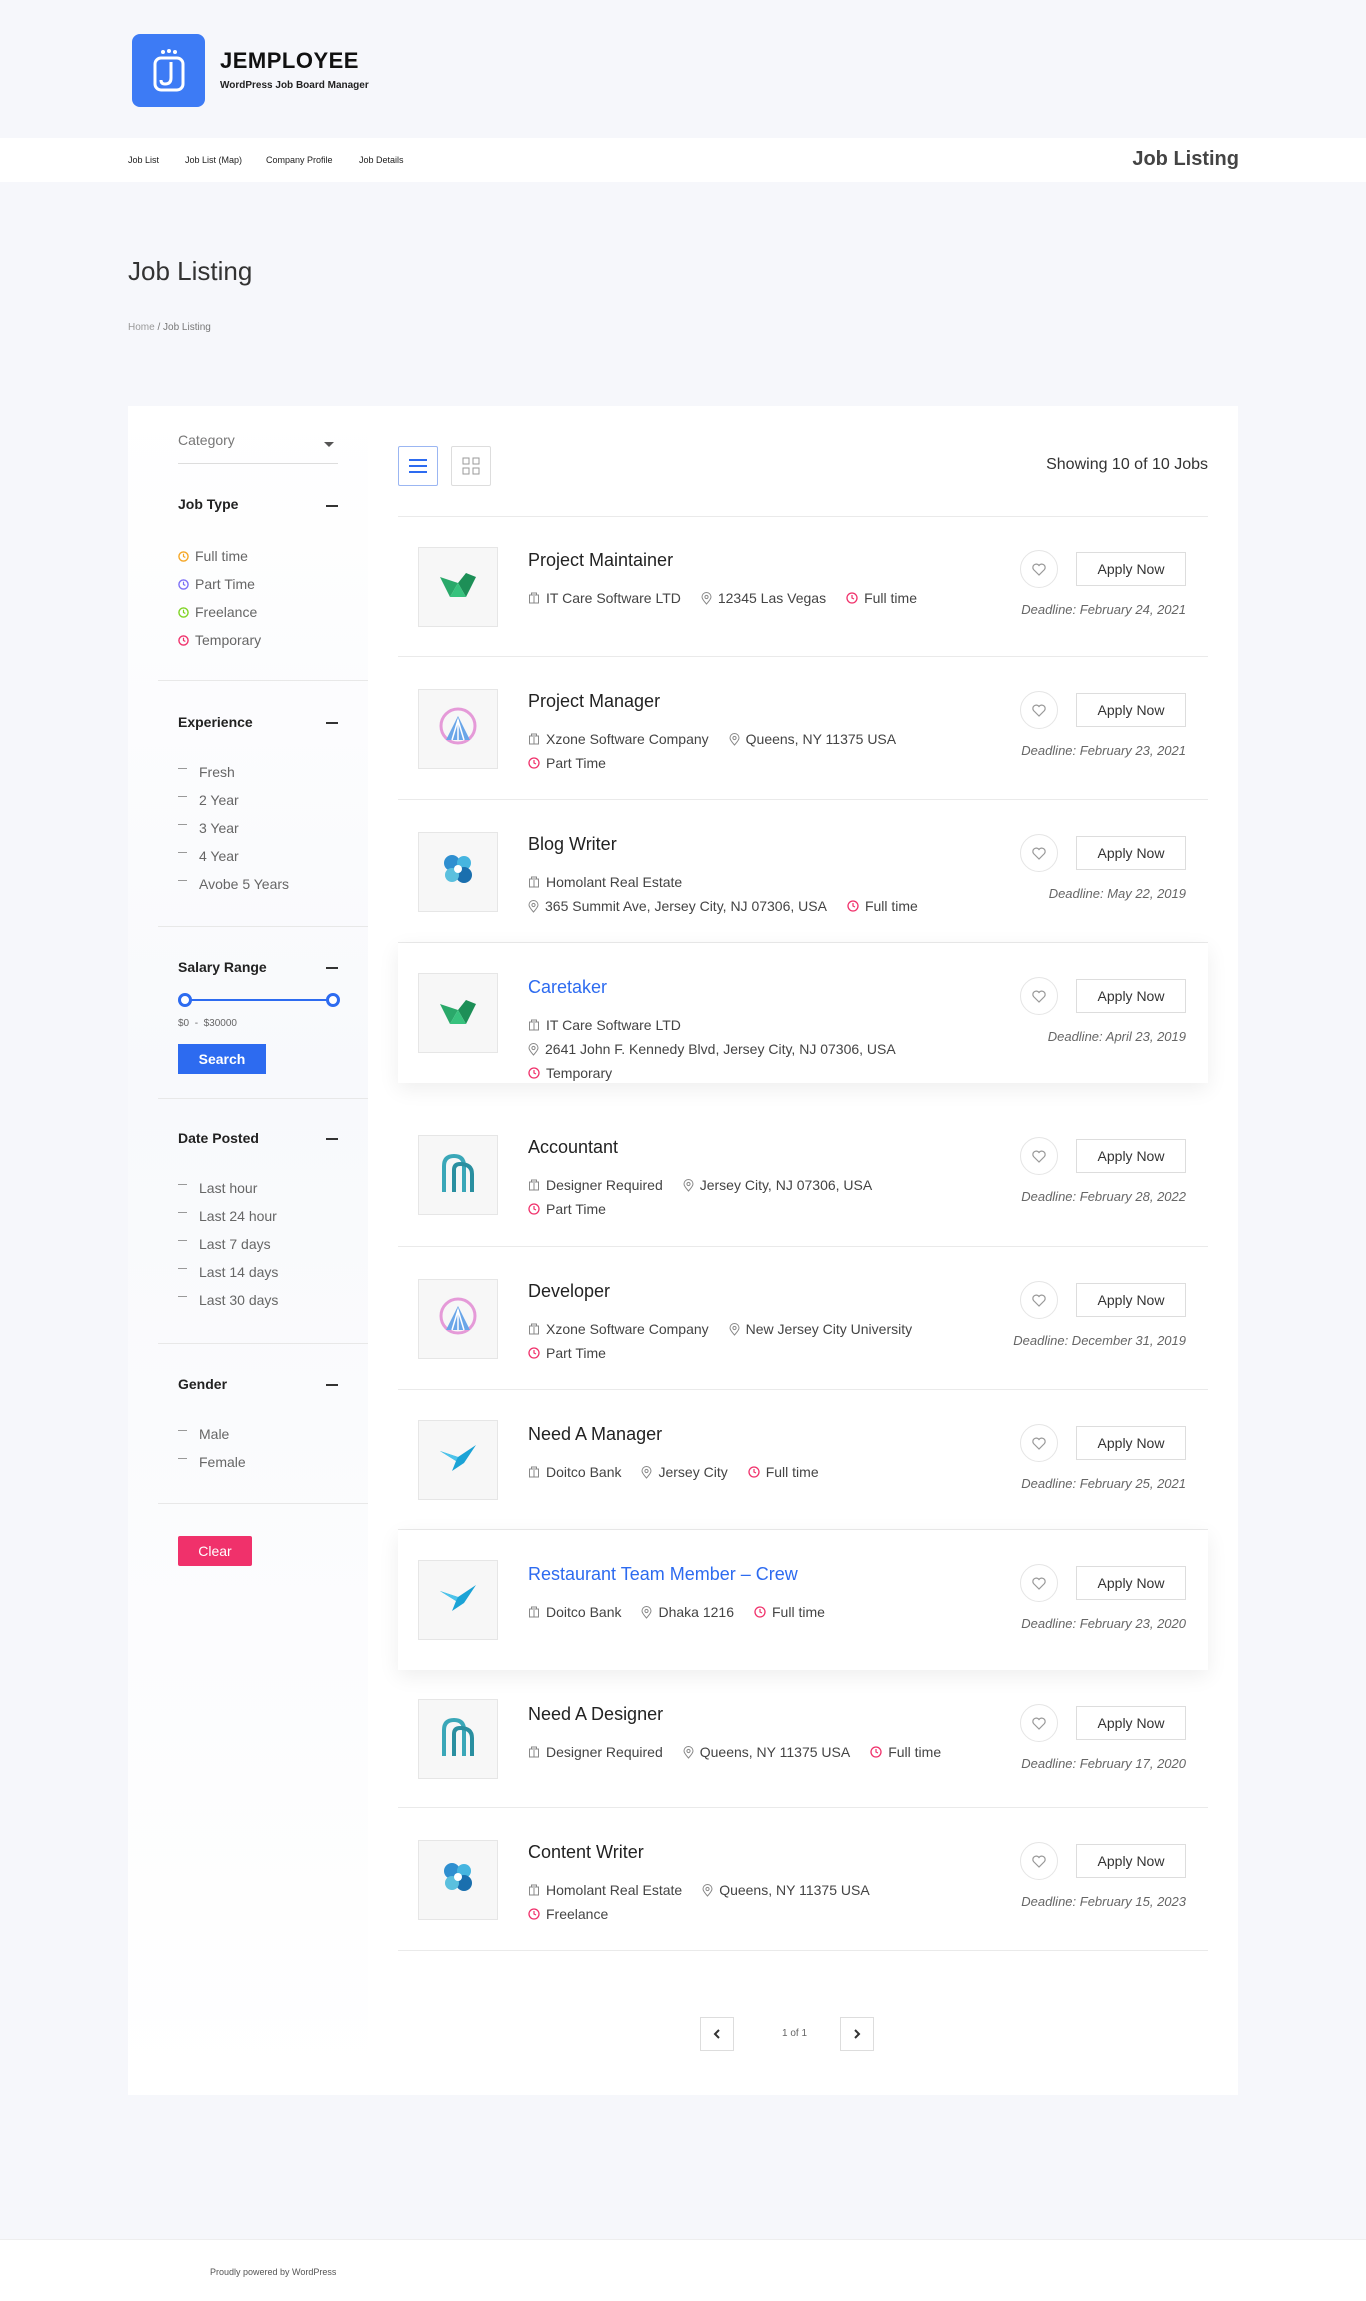 This screenshot has height=2301, width=1366. What do you see at coordinates (222, 1059) in the screenshot?
I see `search-button: Search` at bounding box center [222, 1059].